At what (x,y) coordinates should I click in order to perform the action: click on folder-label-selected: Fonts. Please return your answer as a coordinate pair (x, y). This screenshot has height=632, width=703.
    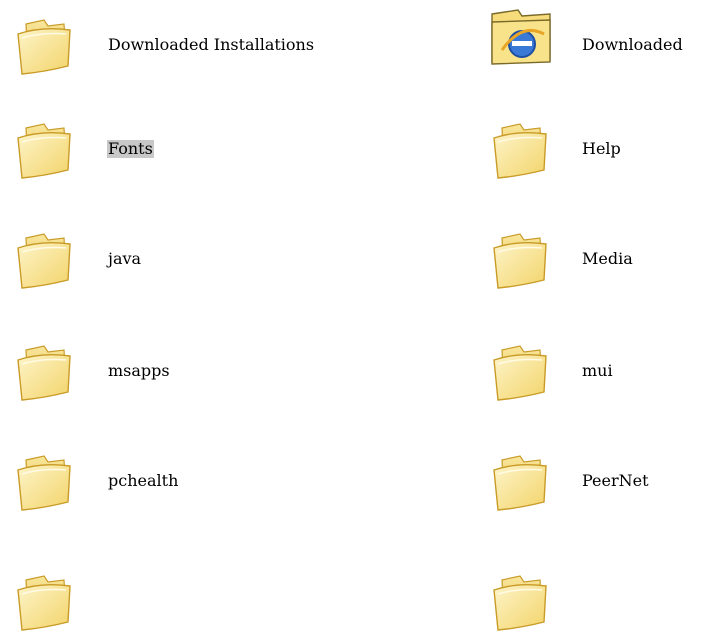
    Looking at the image, I should click on (130, 148).